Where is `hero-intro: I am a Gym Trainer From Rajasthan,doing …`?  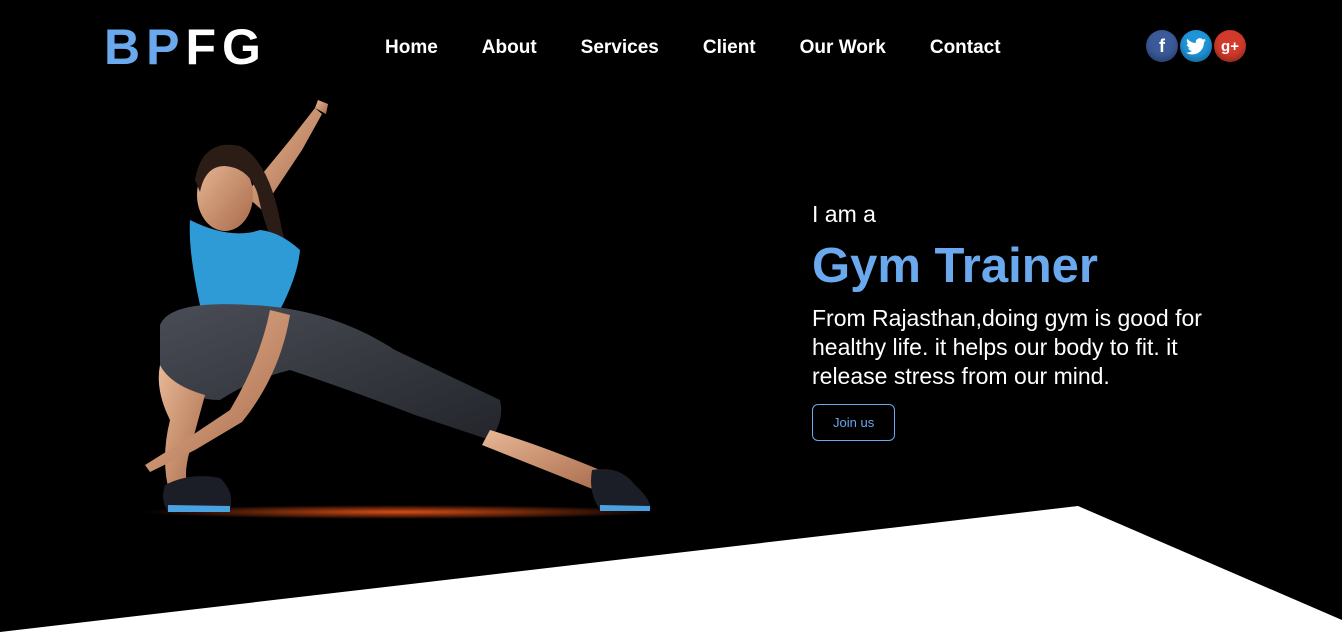 hero-intro: I am a Gym Trainer From Rajasthan,doing … is located at coordinates (1012, 320).